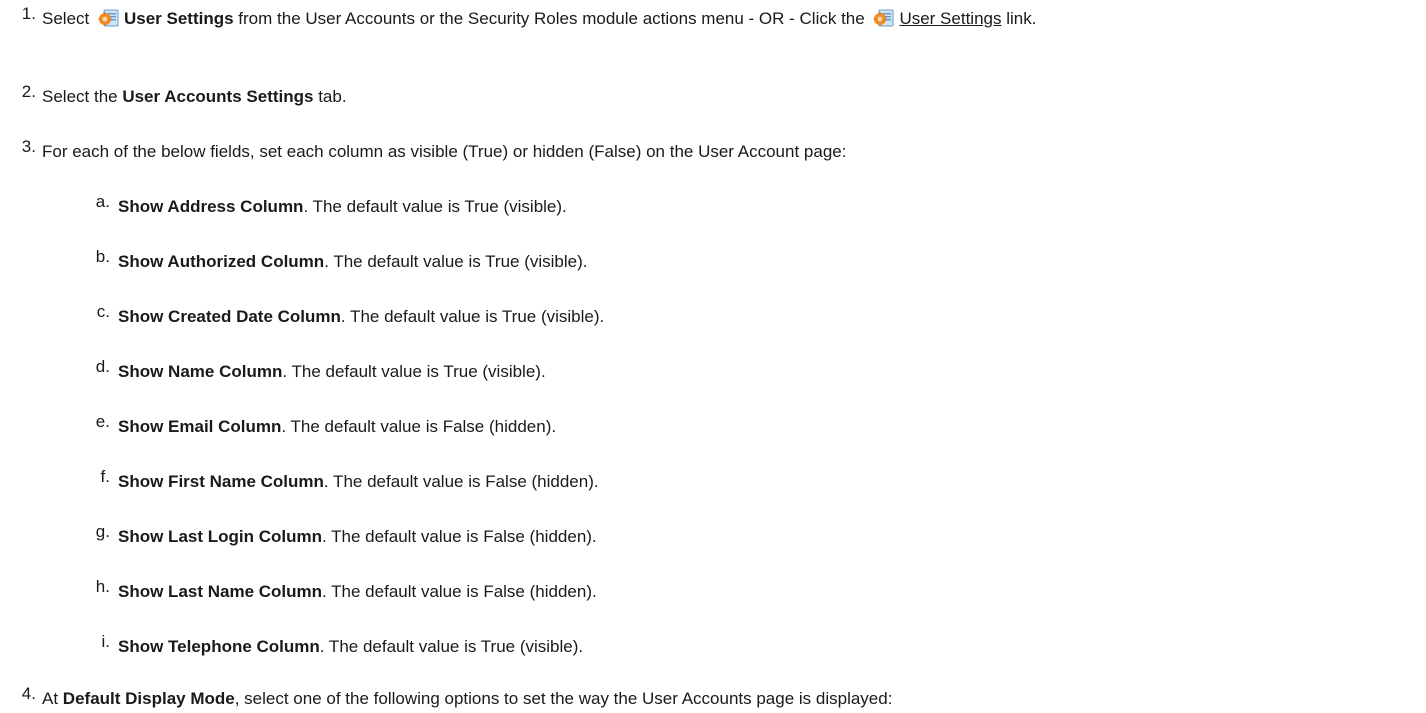  I want to click on substep-letter: d, so click(85, 367).